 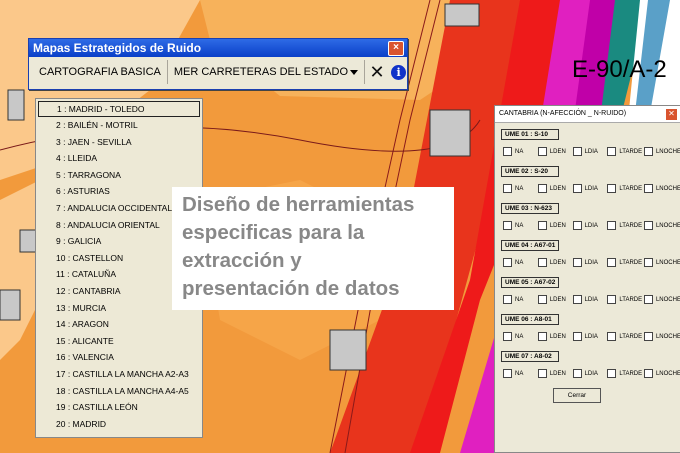 I want to click on dropdown-item: 14 : ARAGON, so click(x=119, y=324).